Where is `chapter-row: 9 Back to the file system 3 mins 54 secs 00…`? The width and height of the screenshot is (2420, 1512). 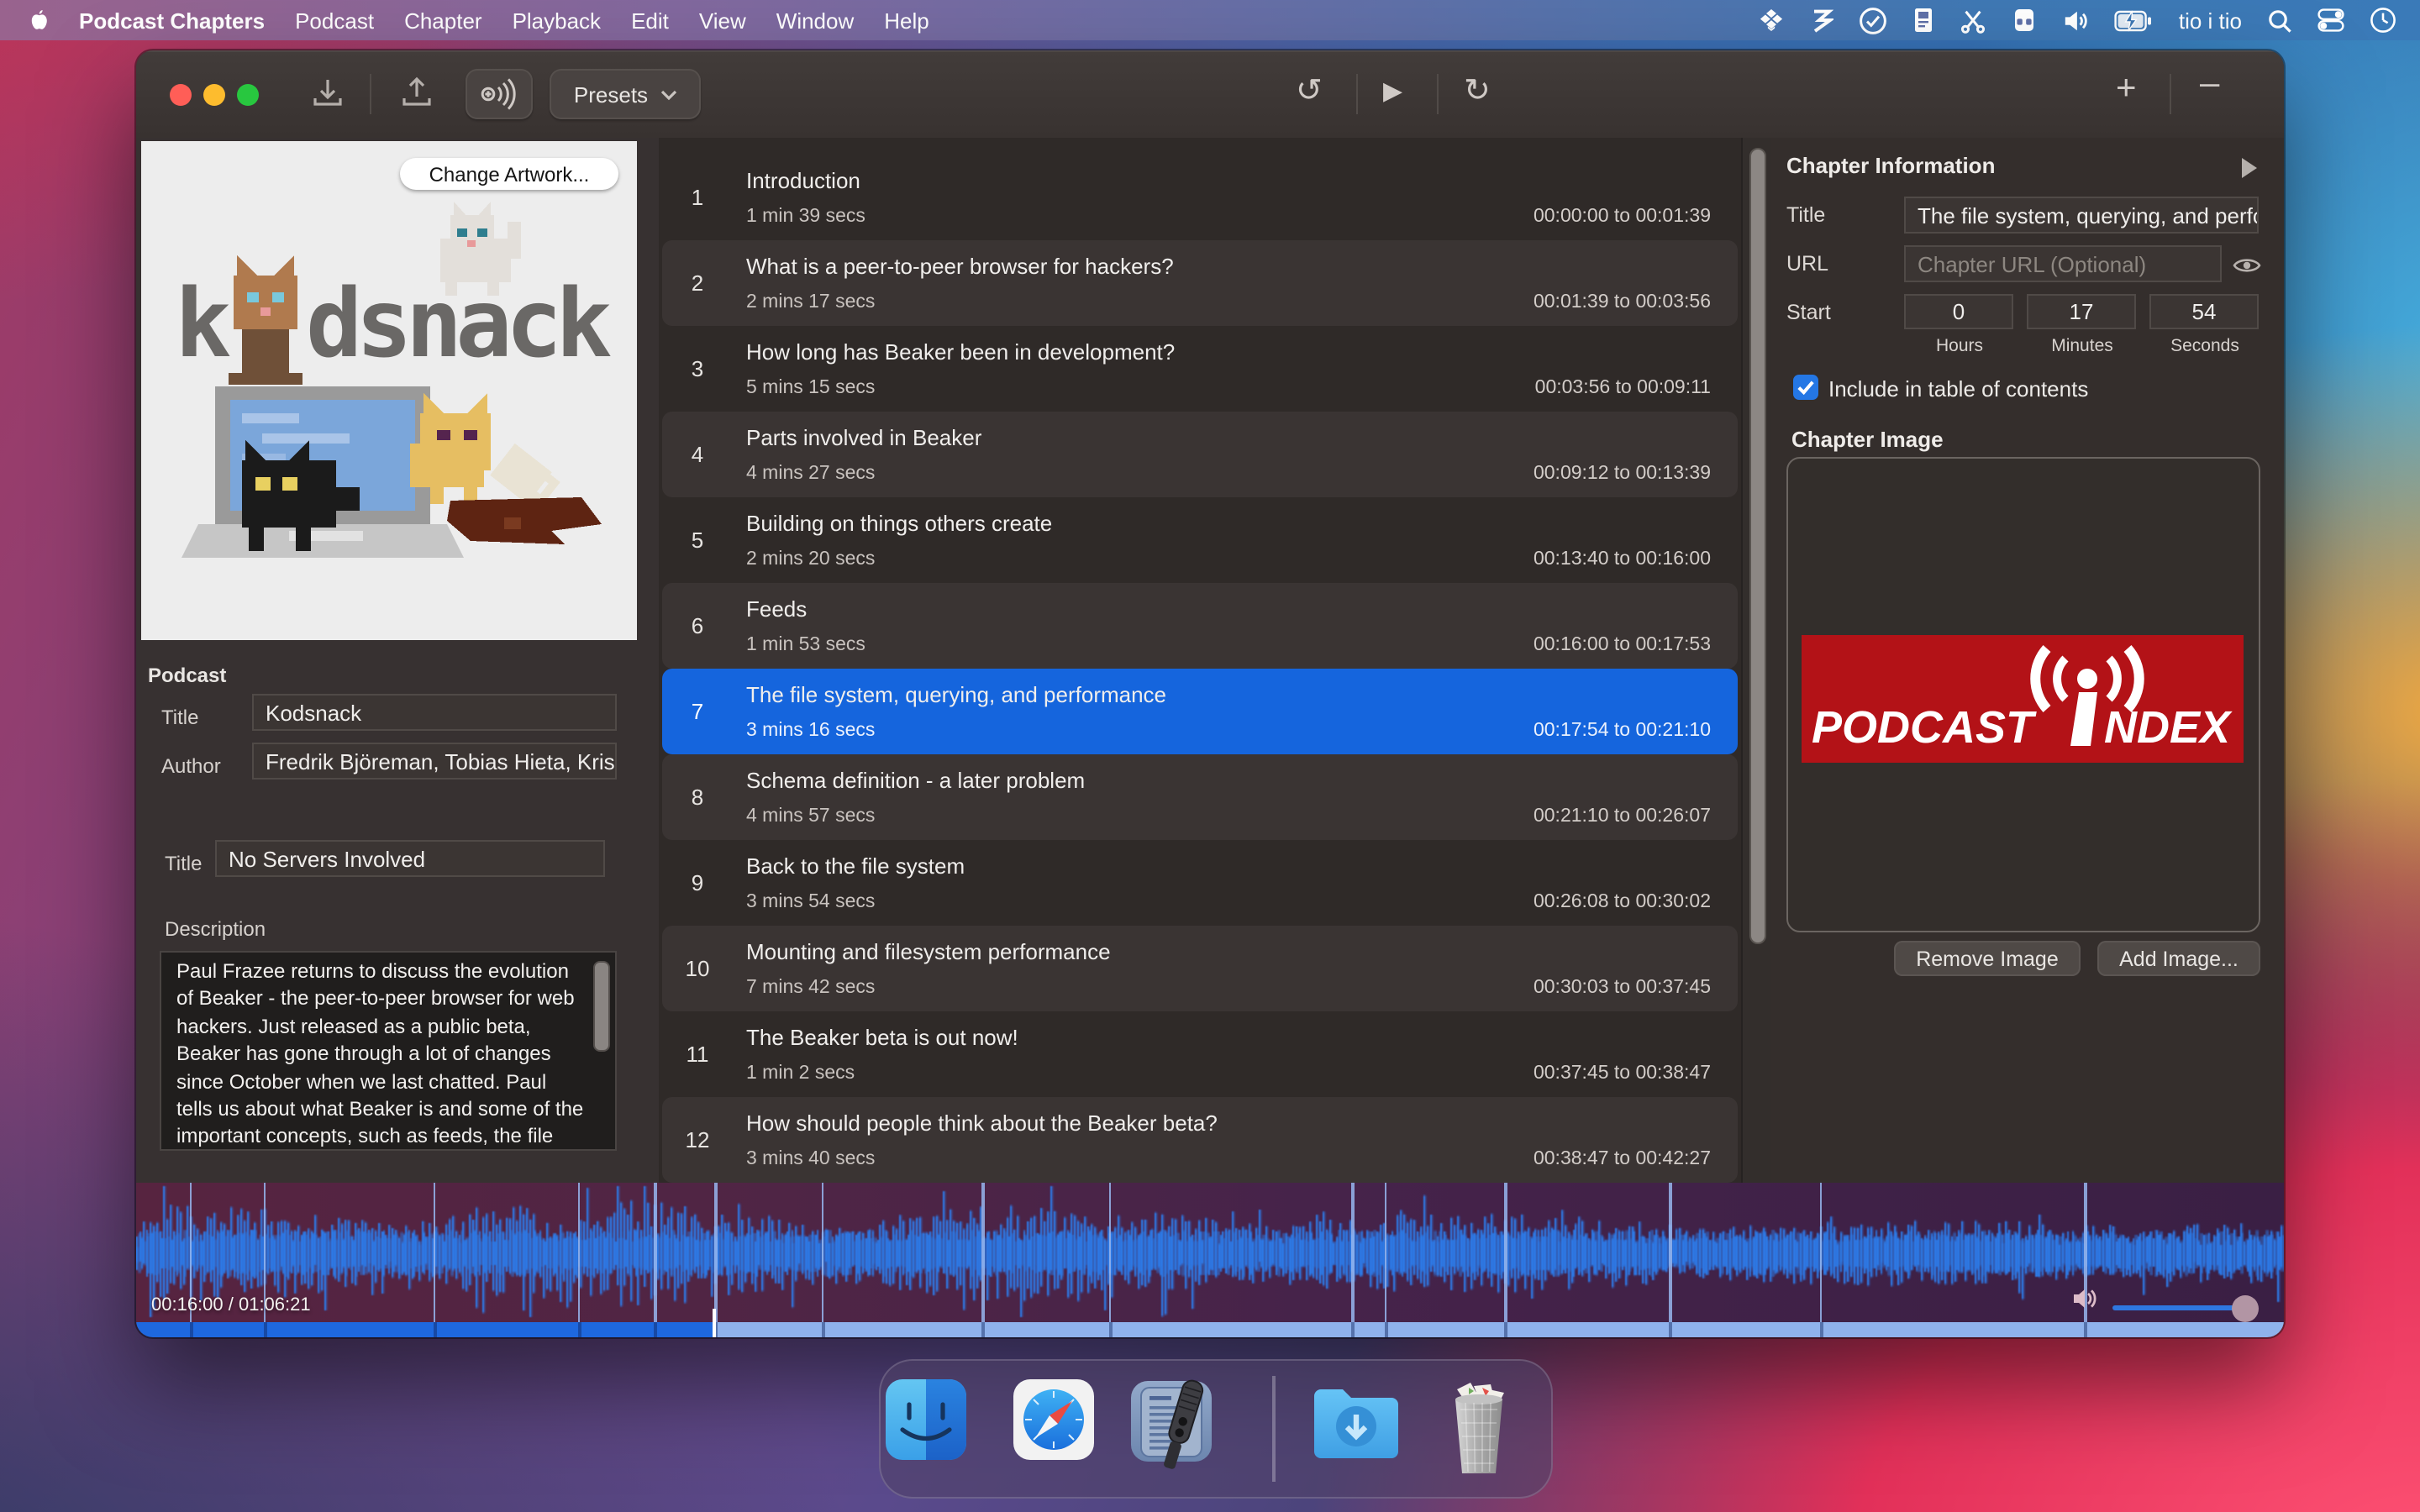 chapter-row: 9 Back to the file system 3 mins 54 secs 00… is located at coordinates (1200, 883).